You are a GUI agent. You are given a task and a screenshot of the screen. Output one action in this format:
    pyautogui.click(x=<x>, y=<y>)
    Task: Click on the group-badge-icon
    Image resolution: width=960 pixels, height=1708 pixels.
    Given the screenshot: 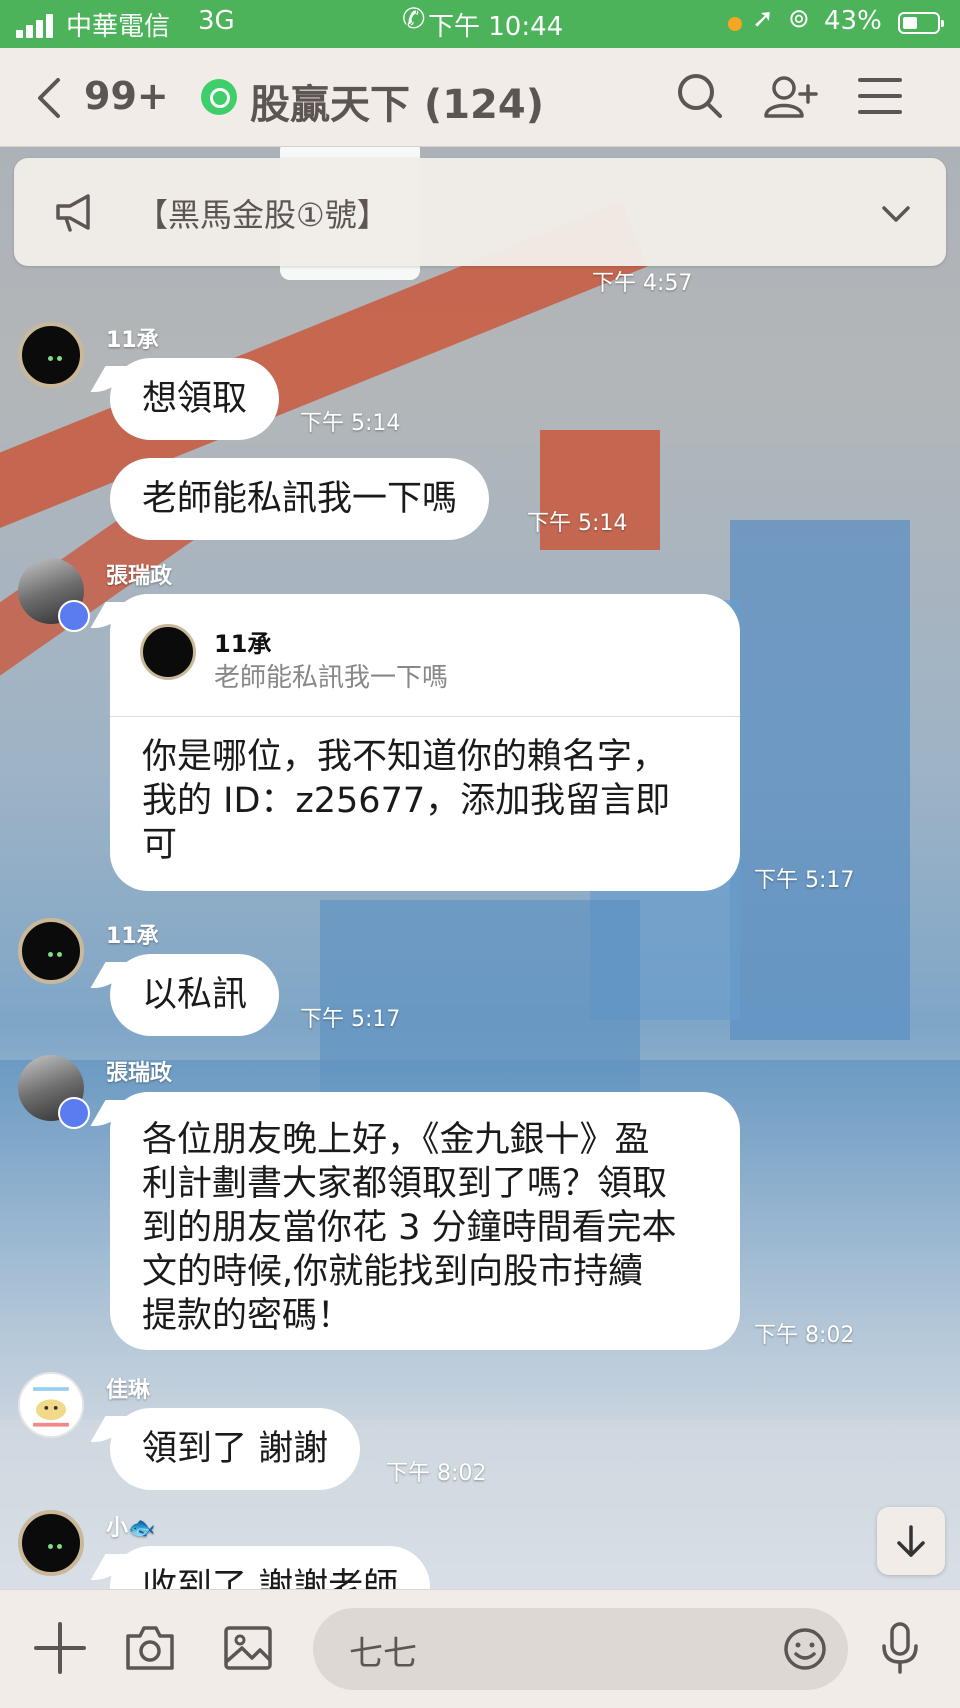 What is the action you would take?
    pyautogui.click(x=219, y=97)
    